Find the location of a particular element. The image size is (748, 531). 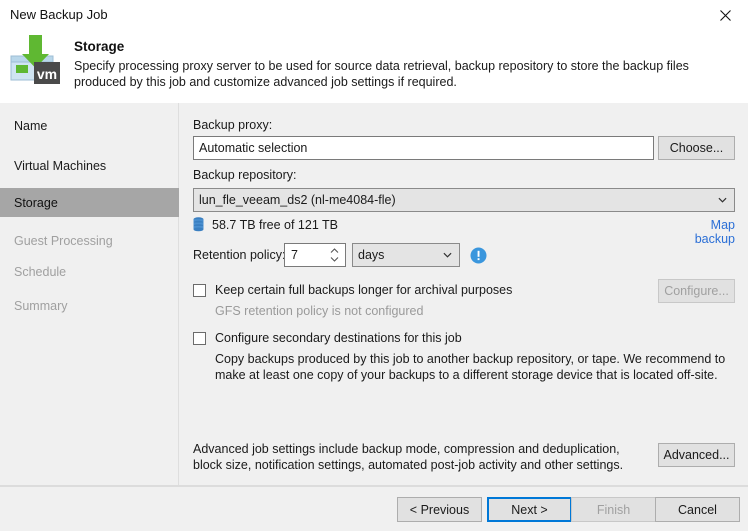

gfs-status-text: GFS retention policy is not configured is located at coordinates (319, 311).